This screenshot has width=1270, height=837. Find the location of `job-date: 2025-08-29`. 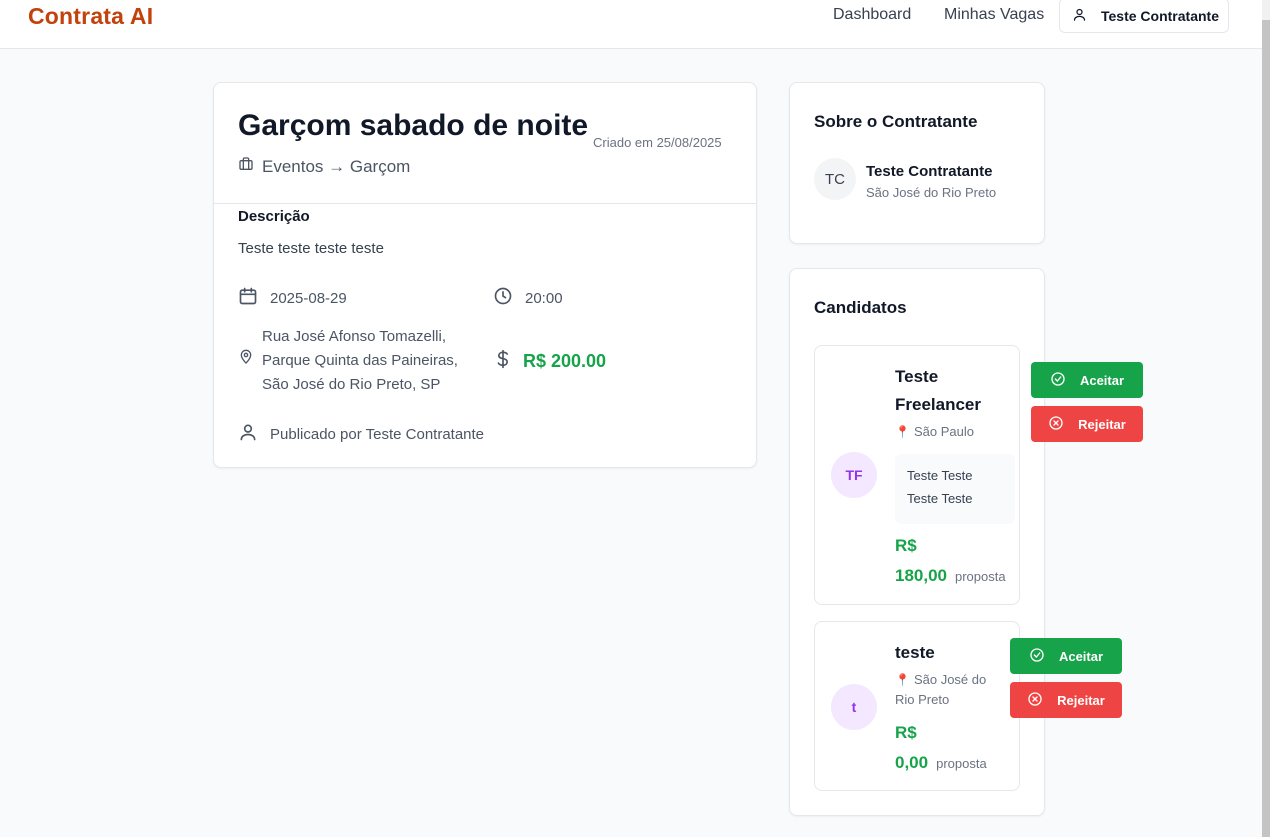

job-date: 2025-08-29 is located at coordinates (292, 298).